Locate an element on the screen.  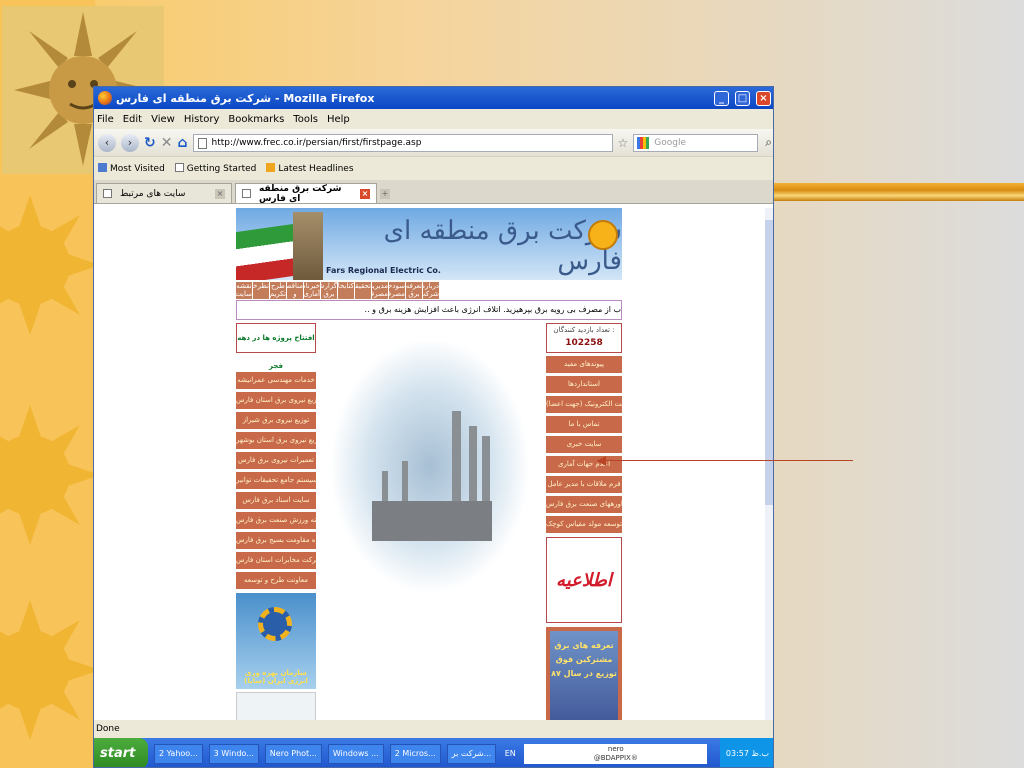
left-link: شرکت مخابرات استان فارس is located at coordinates (276, 560).